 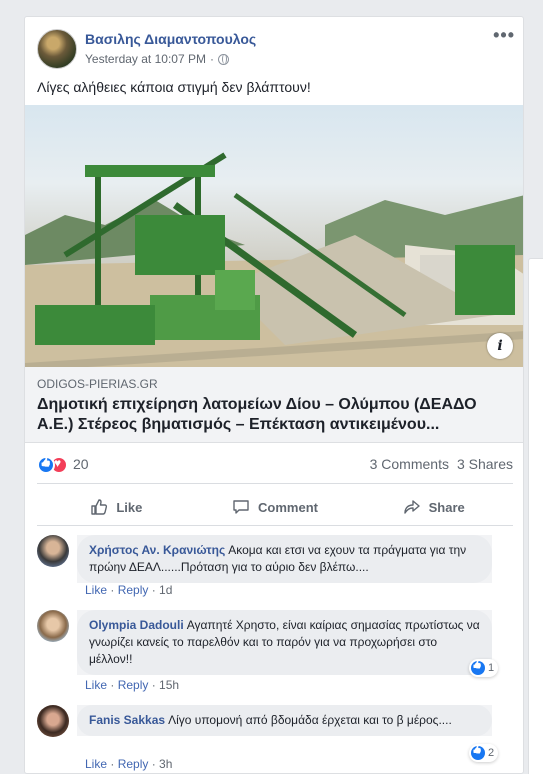 I want to click on shares-count: 3 Shares, so click(x=485, y=464).